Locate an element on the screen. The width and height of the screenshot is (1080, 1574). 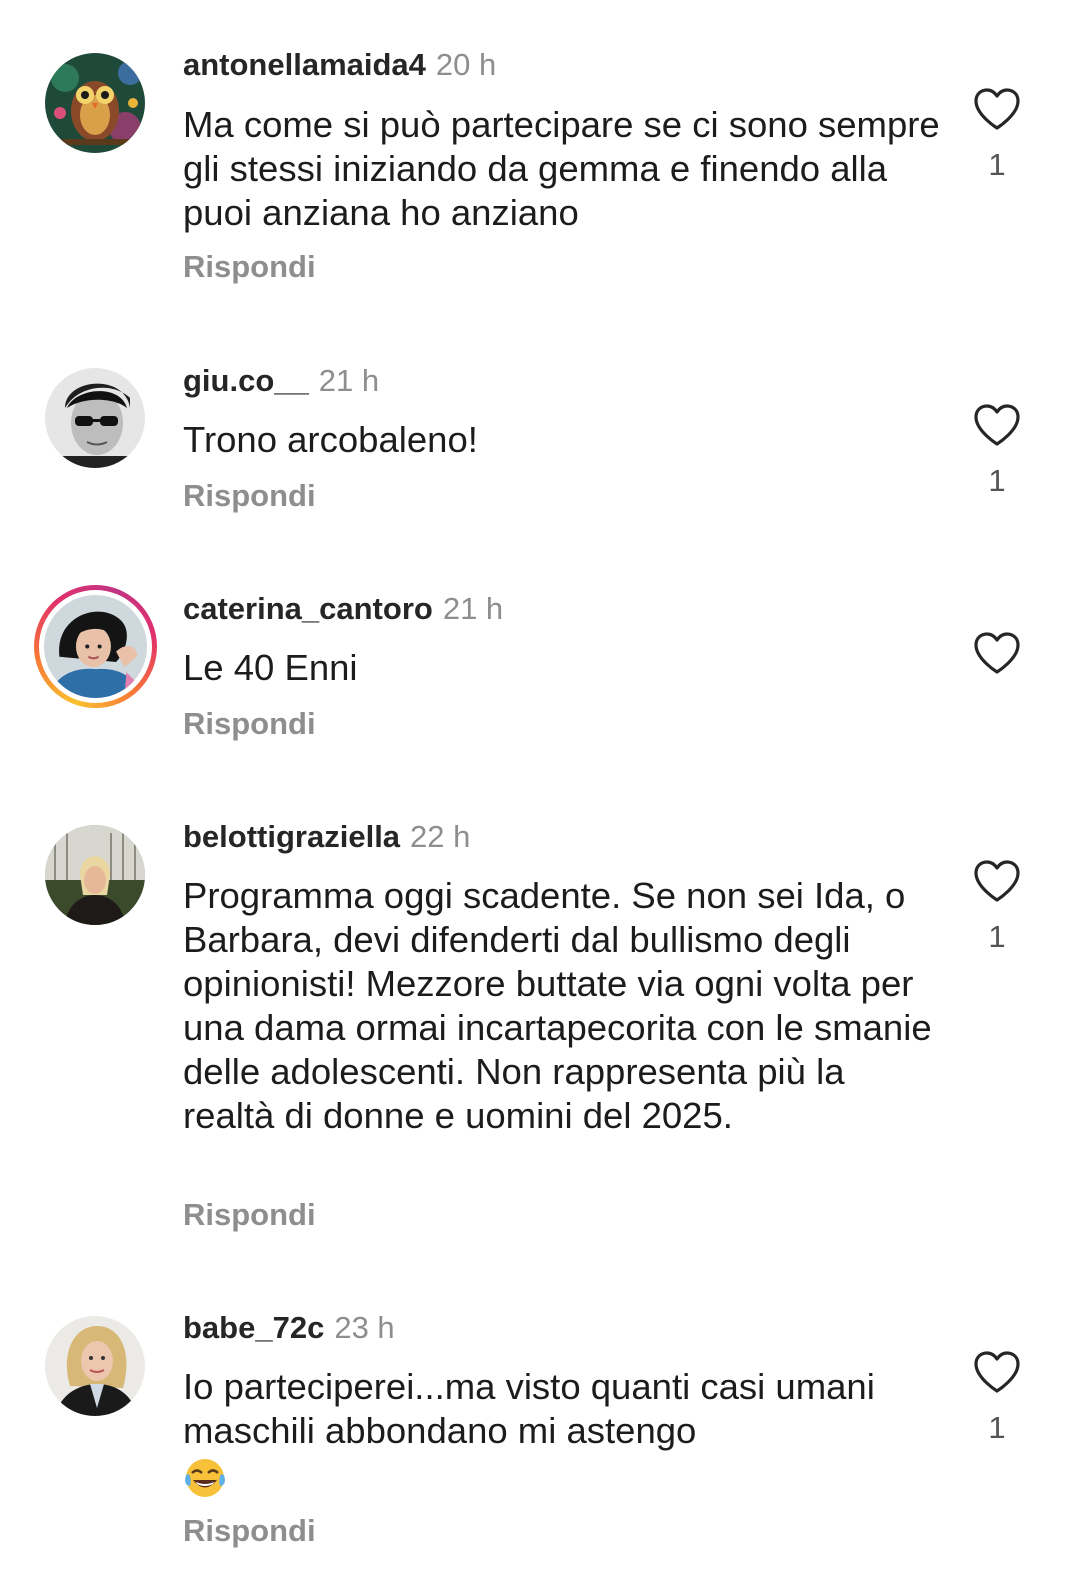
woman-cathedral-icon is located at coordinates (95, 875).